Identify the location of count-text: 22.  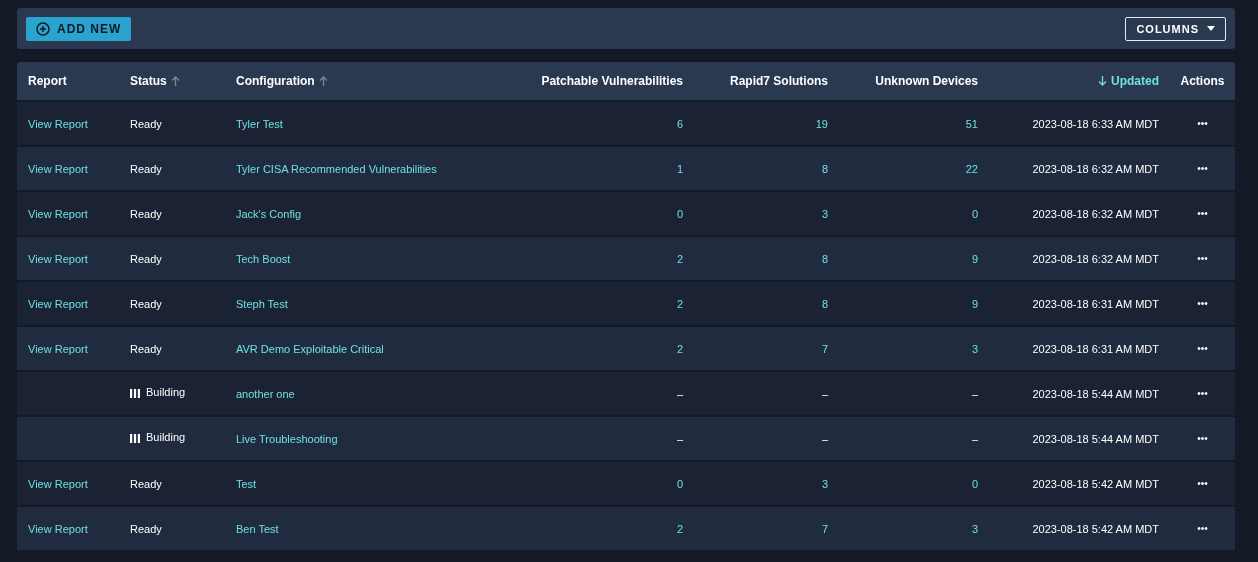
(971, 168).